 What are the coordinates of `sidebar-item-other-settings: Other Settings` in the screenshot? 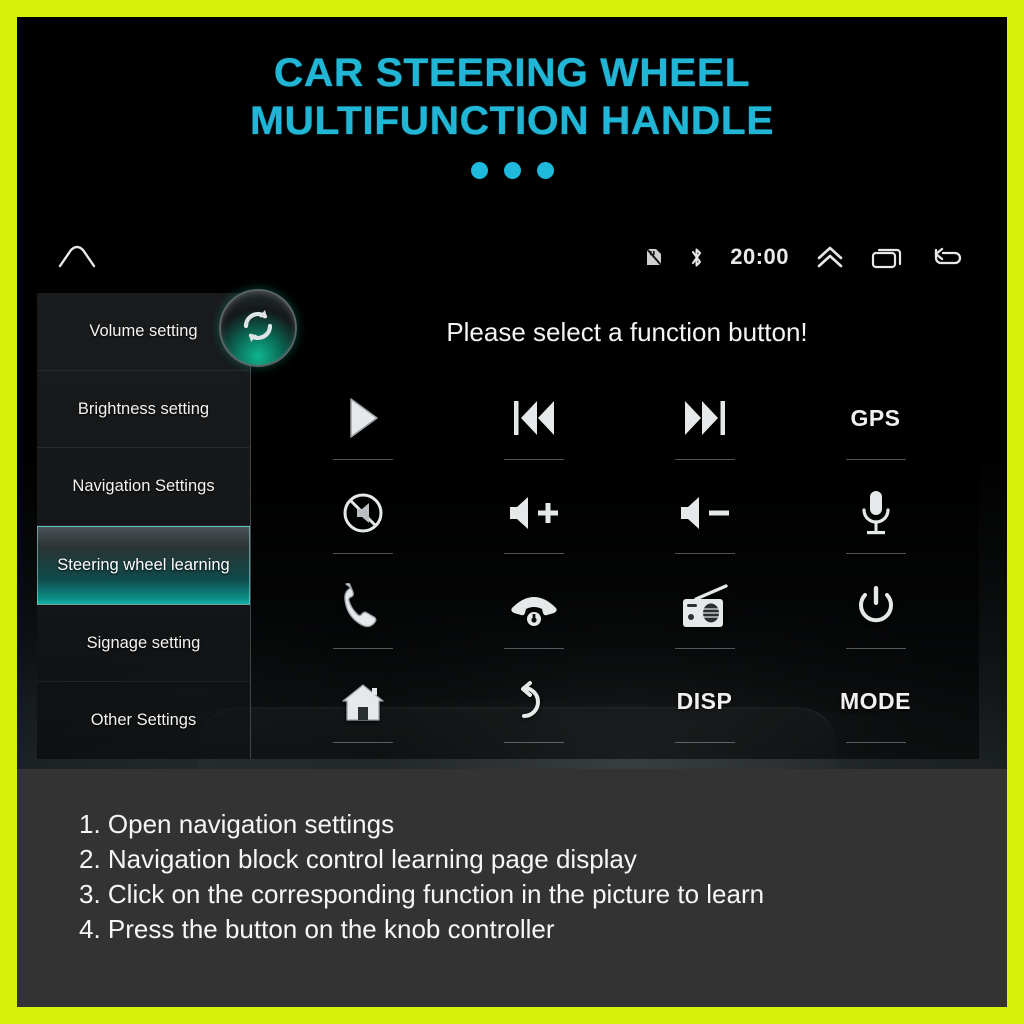 It's located at (143, 720).